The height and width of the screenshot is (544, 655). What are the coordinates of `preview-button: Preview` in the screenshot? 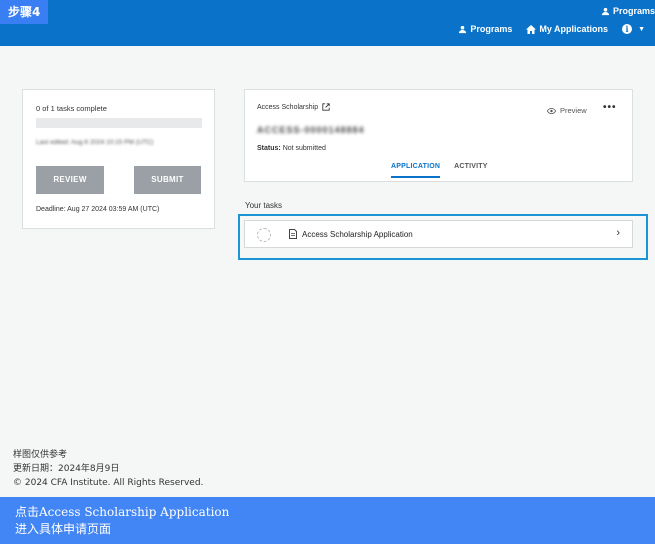 It's located at (567, 110).